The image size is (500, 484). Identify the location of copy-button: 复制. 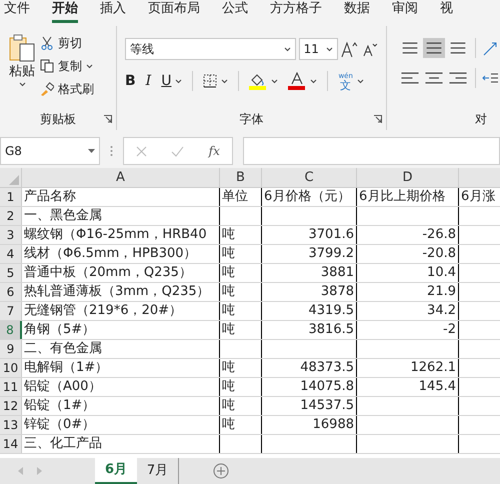
(70, 66).